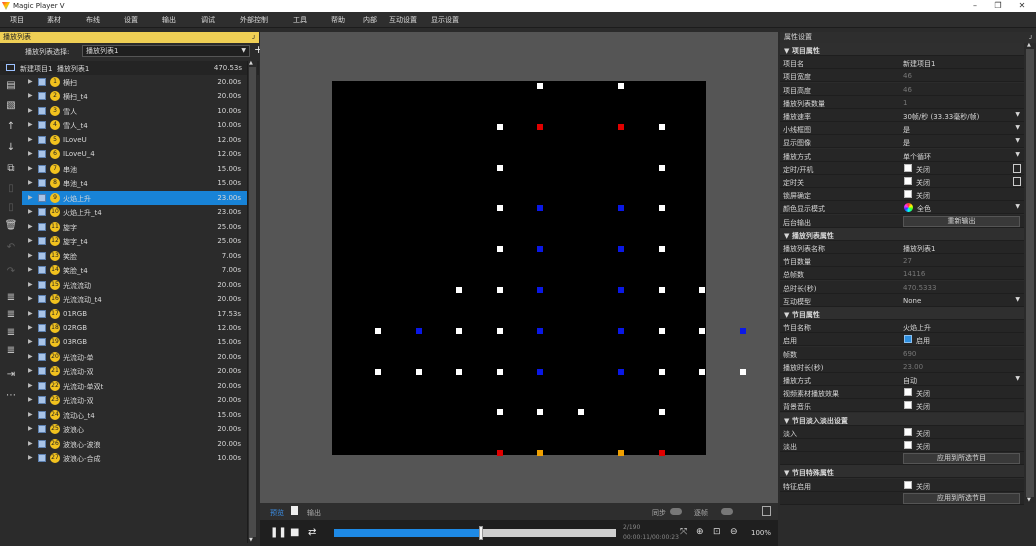 This screenshot has width=1036, height=546. I want to click on scroll-up-icon: ▲, so click(251, 63).